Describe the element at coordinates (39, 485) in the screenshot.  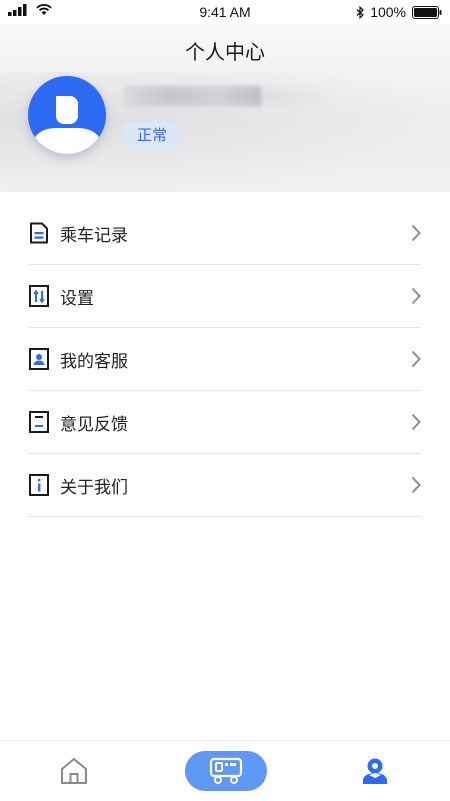
I see `info-icon` at that location.